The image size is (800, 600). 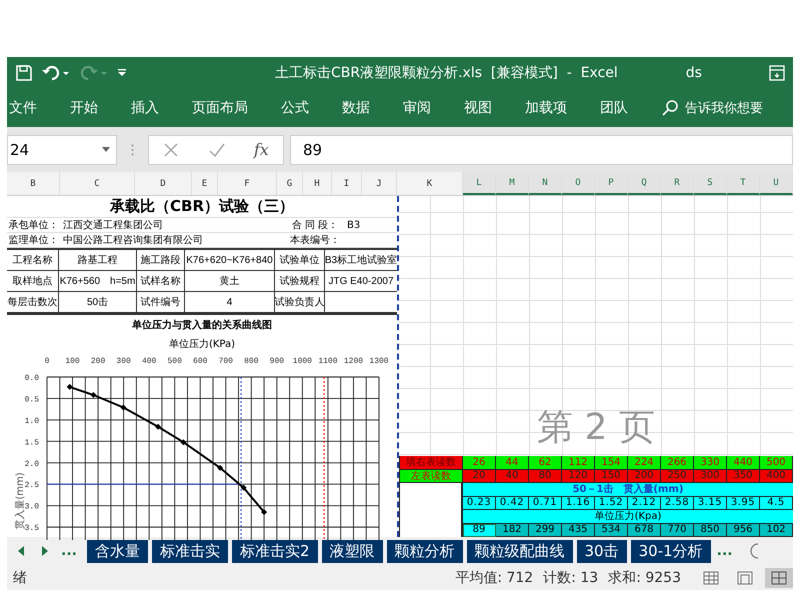 What do you see at coordinates (512, 183) in the screenshot?
I see `column-header: M` at bounding box center [512, 183].